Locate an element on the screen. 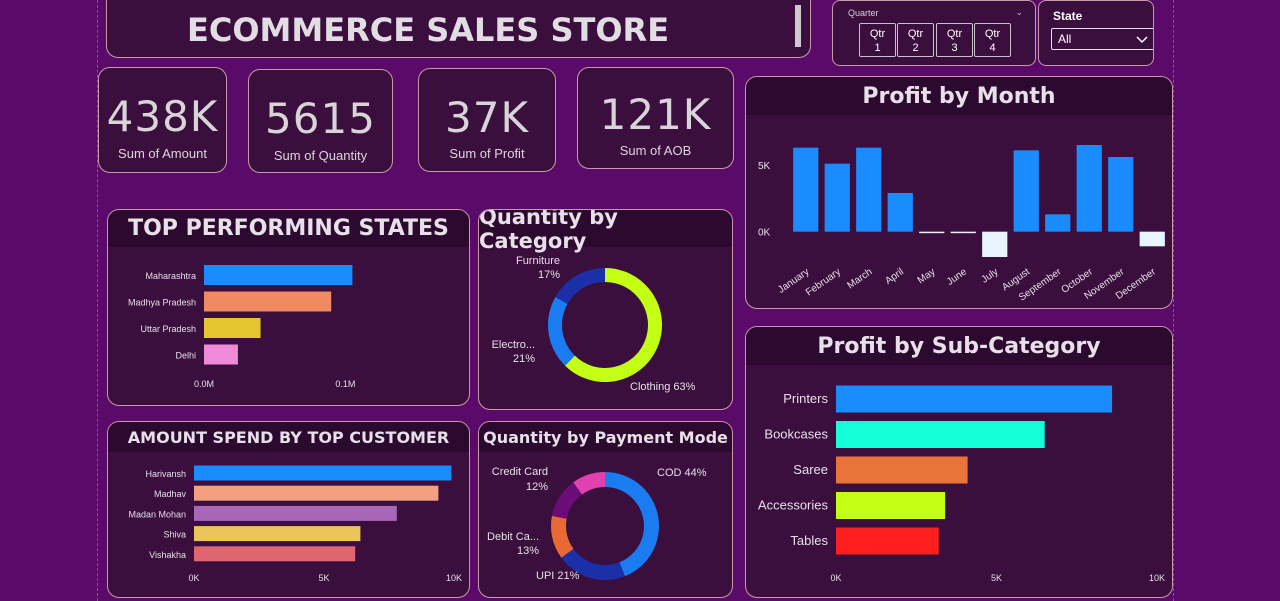 Image resolution: width=1280 pixels, height=601 pixels. quarter-button-4: Qtr 4 is located at coordinates (992, 40).